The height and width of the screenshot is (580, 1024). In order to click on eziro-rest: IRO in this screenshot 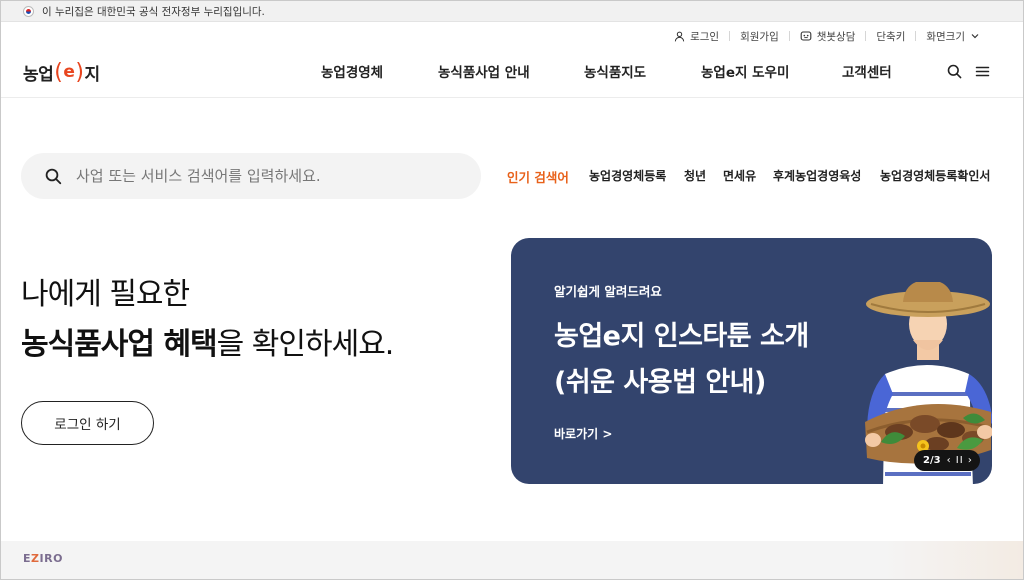, I will do `click(51, 558)`.